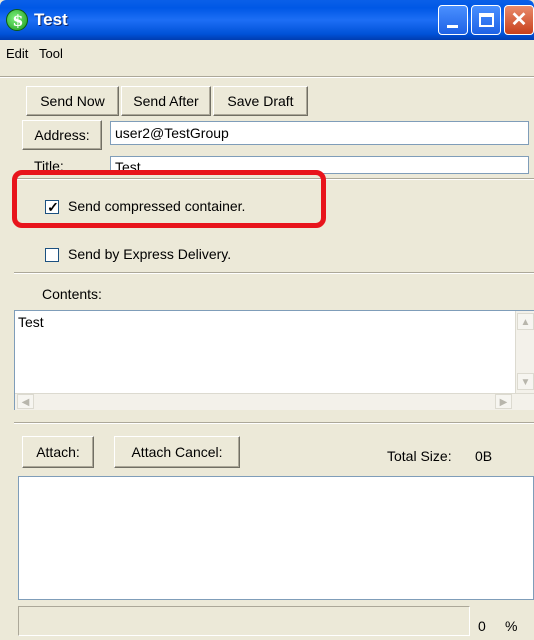  Describe the element at coordinates (17, 53) in the screenshot. I see `menu-edit: Edit` at that location.